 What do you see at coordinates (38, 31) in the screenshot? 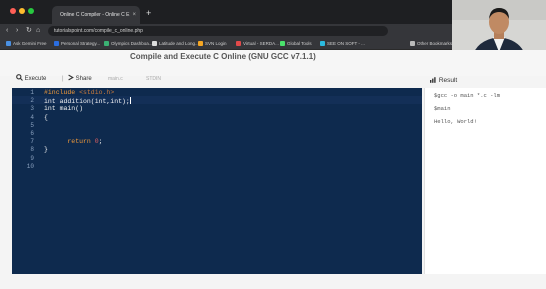
I see `home-icon: ⌂` at bounding box center [38, 31].